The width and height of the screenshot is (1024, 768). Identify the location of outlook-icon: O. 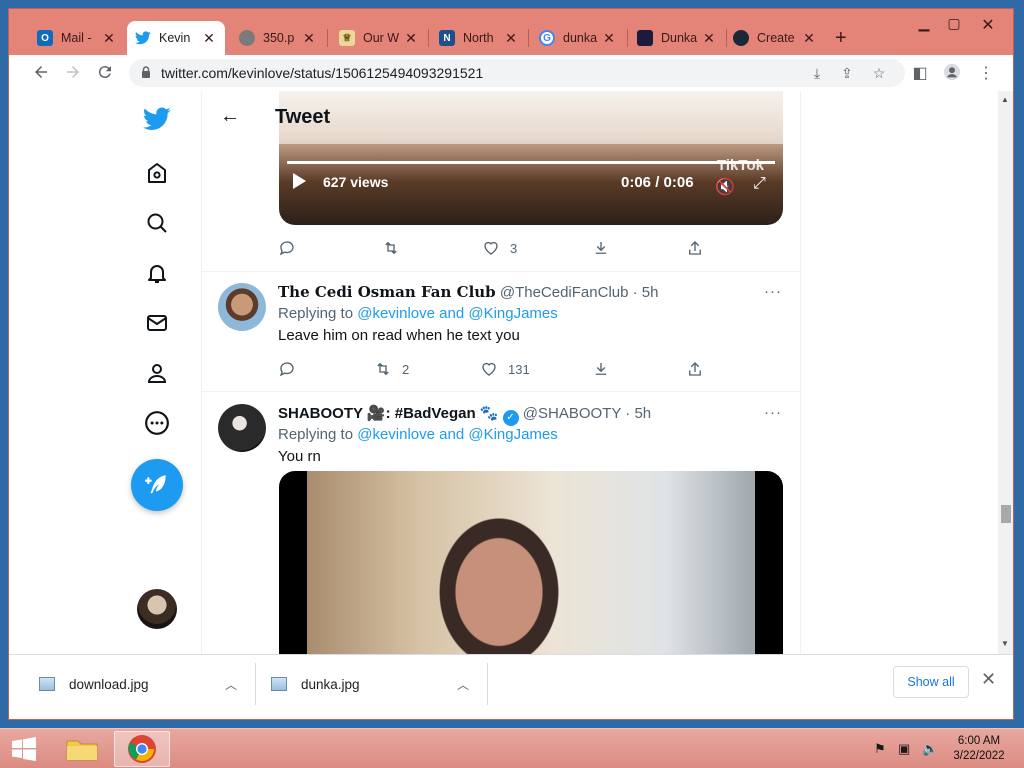
(45, 38).